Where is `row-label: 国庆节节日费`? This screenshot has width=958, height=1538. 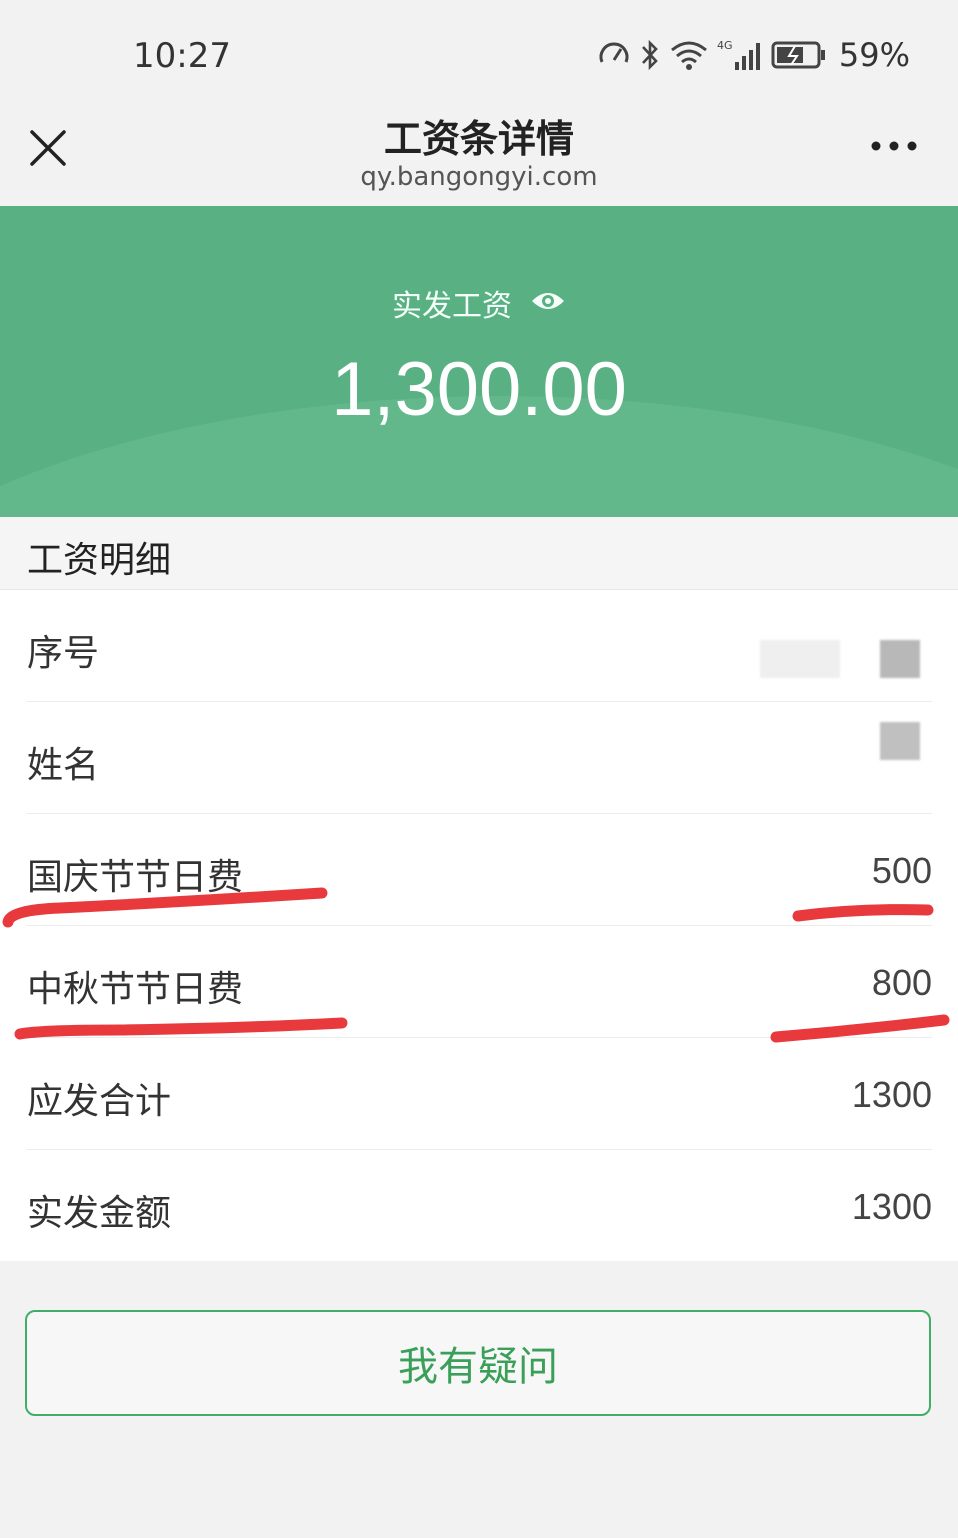
row-label: 国庆节节日费 is located at coordinates (135, 877).